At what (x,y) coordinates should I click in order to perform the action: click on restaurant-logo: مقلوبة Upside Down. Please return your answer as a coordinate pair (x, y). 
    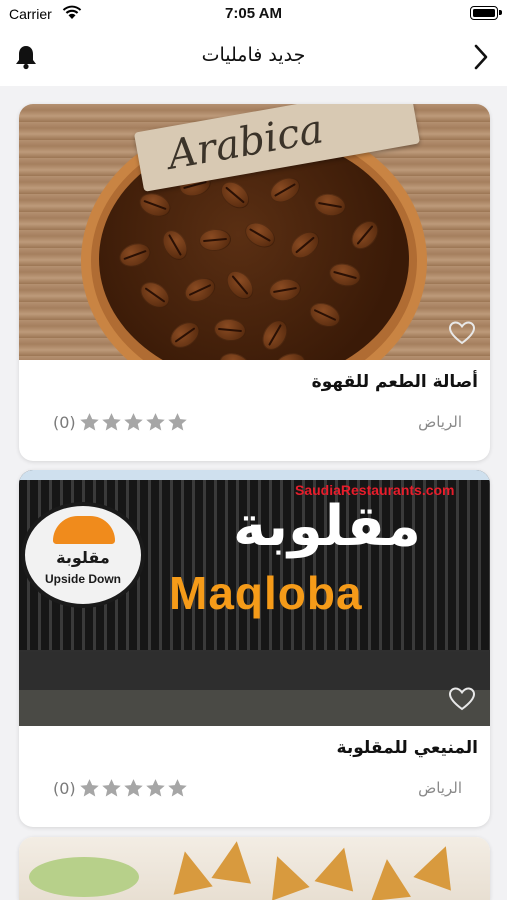
    Looking at the image, I should click on (83, 555).